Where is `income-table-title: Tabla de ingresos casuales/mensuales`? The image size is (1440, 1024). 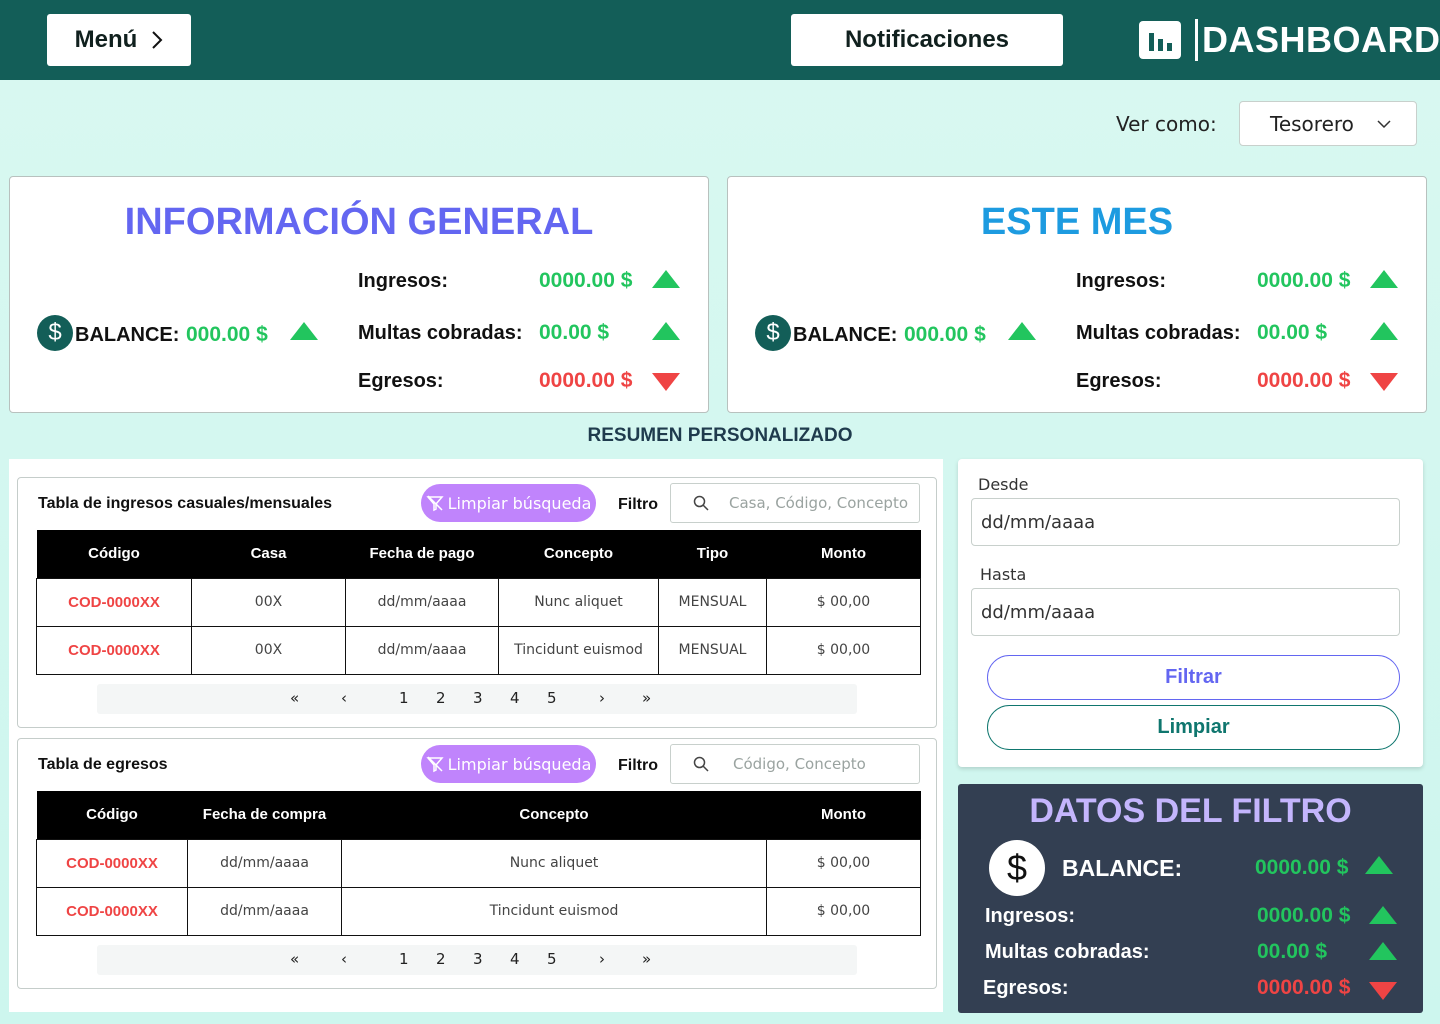 income-table-title: Tabla de ingresos casuales/mensuales is located at coordinates (185, 503).